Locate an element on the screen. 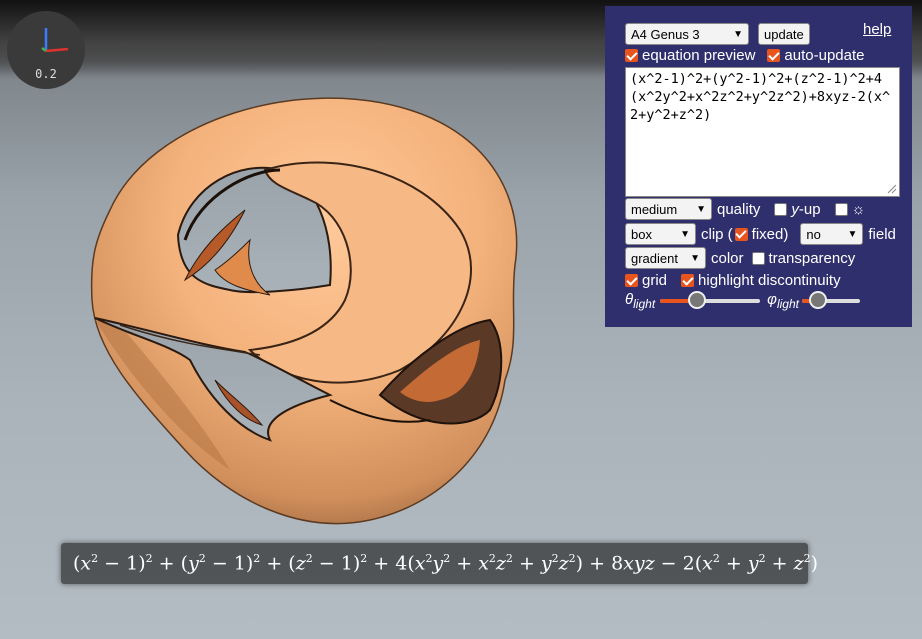 The height and width of the screenshot is (639, 922). color-label: color is located at coordinates (727, 258).